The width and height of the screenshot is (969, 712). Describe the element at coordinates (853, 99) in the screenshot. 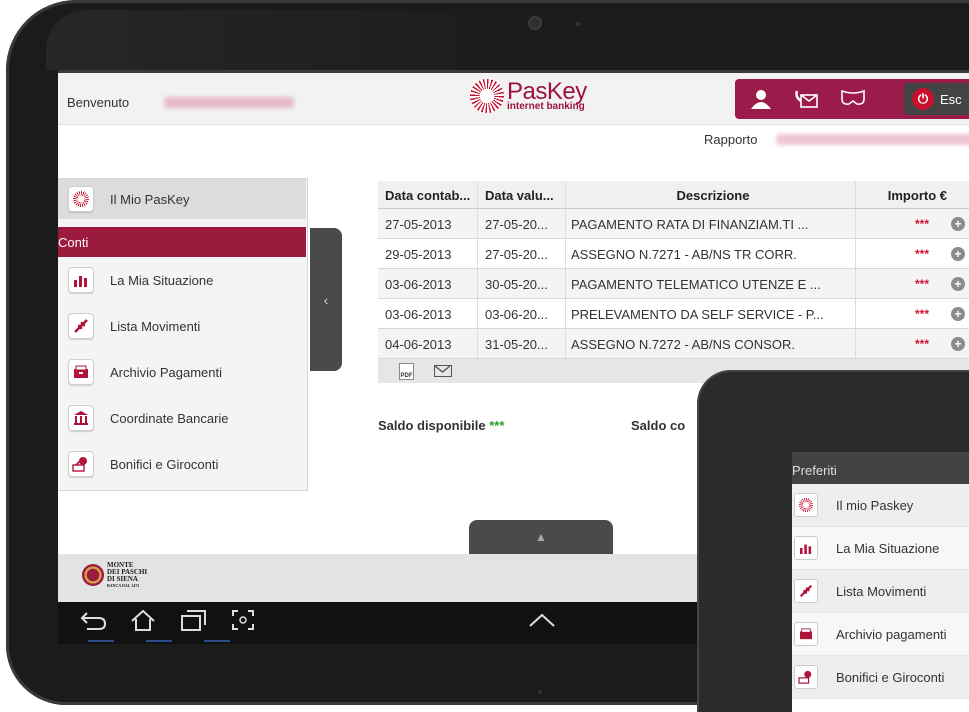

I see `mask-icon` at that location.